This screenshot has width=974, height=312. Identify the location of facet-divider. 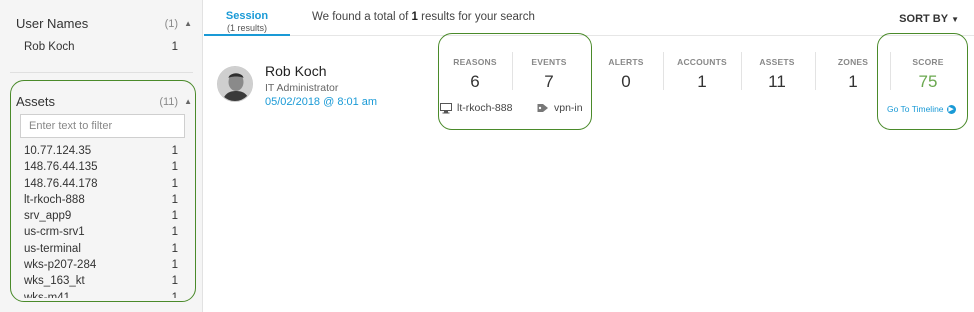
(101, 72).